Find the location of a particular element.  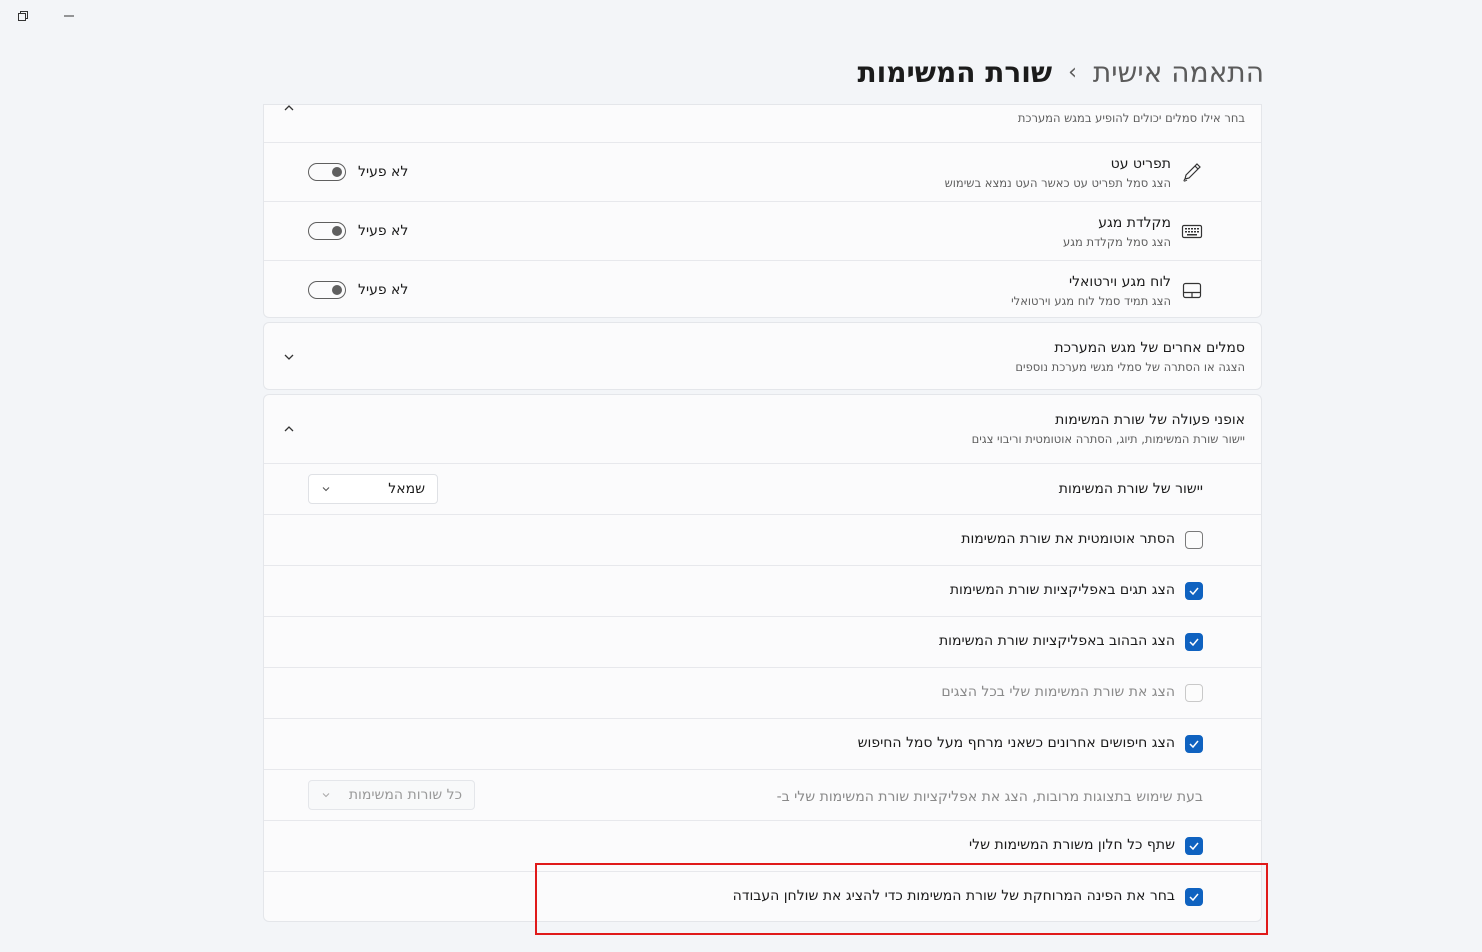

pen-section-subtitle: בחר אילו סמלים יכולים להופיע במגש המערכת is located at coordinates (1131, 118).